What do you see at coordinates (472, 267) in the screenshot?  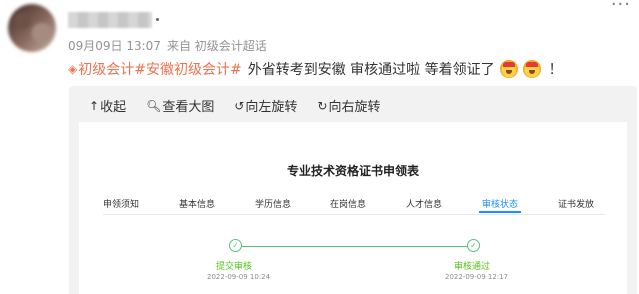 I see `progress-label: 审核通过` at bounding box center [472, 267].